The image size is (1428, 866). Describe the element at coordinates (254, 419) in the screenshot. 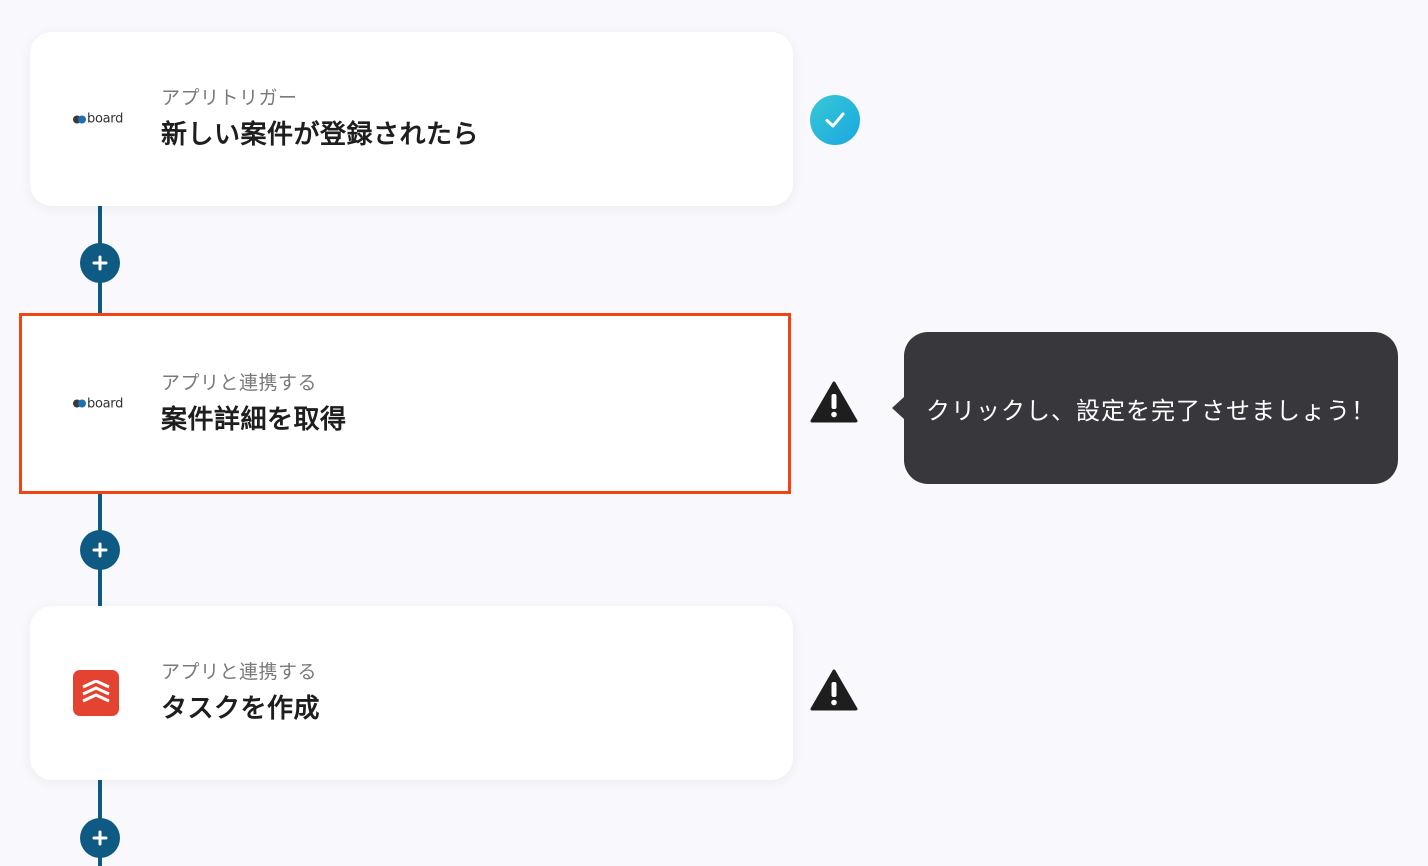

I see `step-title: 案件詳細を取得` at that location.